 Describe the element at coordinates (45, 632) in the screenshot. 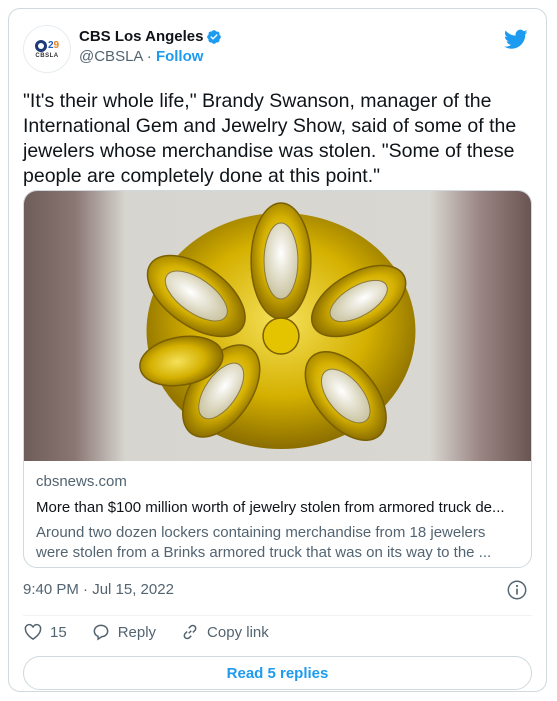

I see `like-button: 15` at that location.